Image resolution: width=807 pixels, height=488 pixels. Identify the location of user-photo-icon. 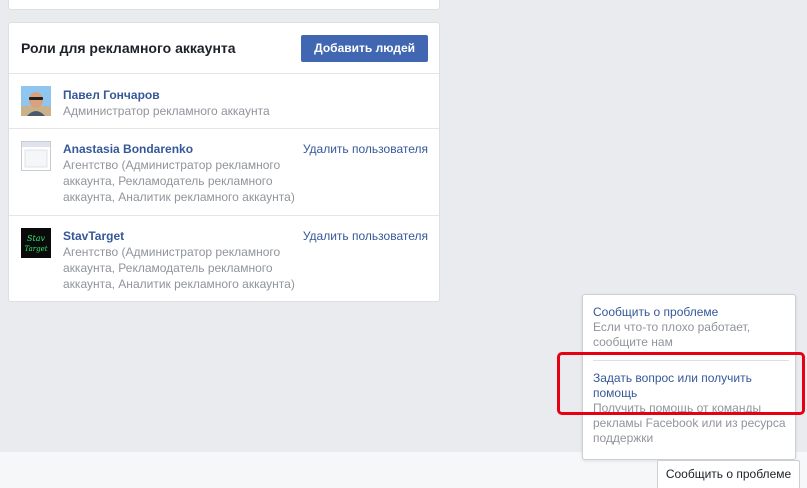
(36, 101).